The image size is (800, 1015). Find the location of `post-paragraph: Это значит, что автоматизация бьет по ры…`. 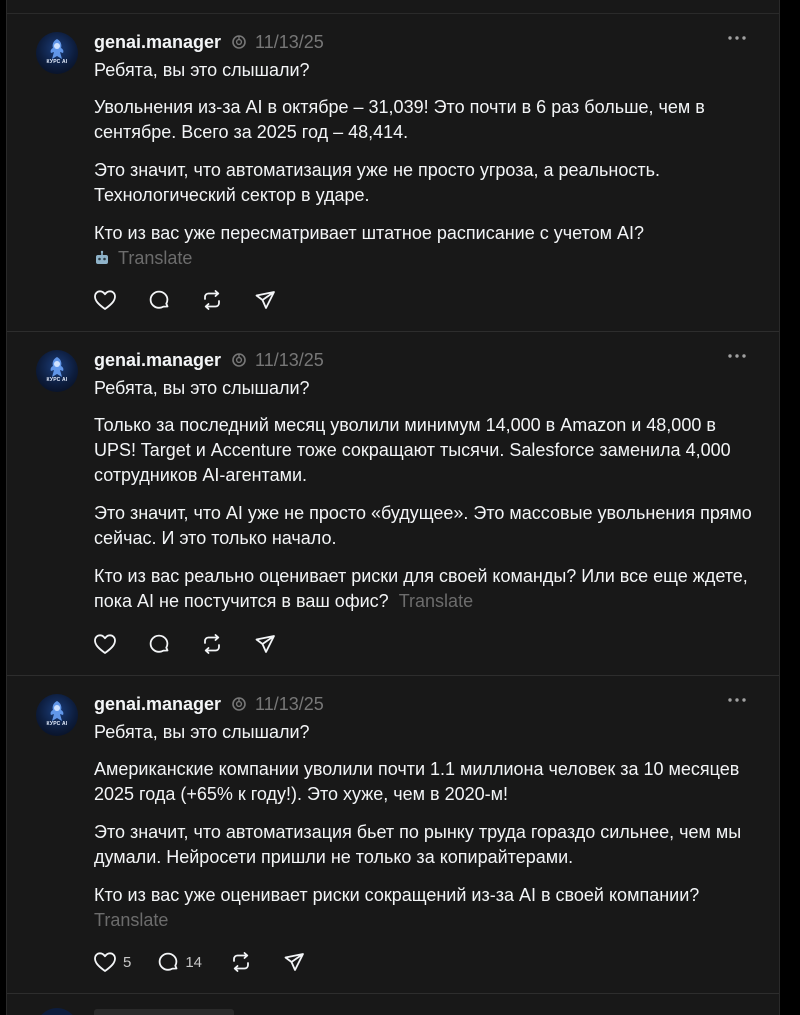

post-paragraph: Это значит, что автоматизация бьет по ры… is located at coordinates (418, 844).